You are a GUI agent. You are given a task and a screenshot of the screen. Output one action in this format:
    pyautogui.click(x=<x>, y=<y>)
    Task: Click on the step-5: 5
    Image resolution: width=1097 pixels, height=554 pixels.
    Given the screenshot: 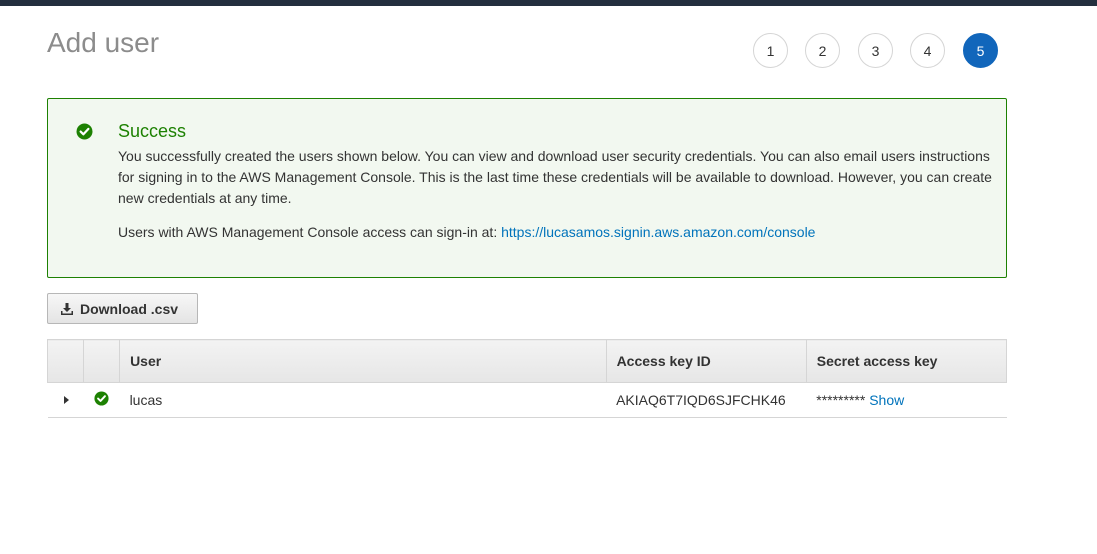 What is the action you would take?
    pyautogui.click(x=980, y=50)
    